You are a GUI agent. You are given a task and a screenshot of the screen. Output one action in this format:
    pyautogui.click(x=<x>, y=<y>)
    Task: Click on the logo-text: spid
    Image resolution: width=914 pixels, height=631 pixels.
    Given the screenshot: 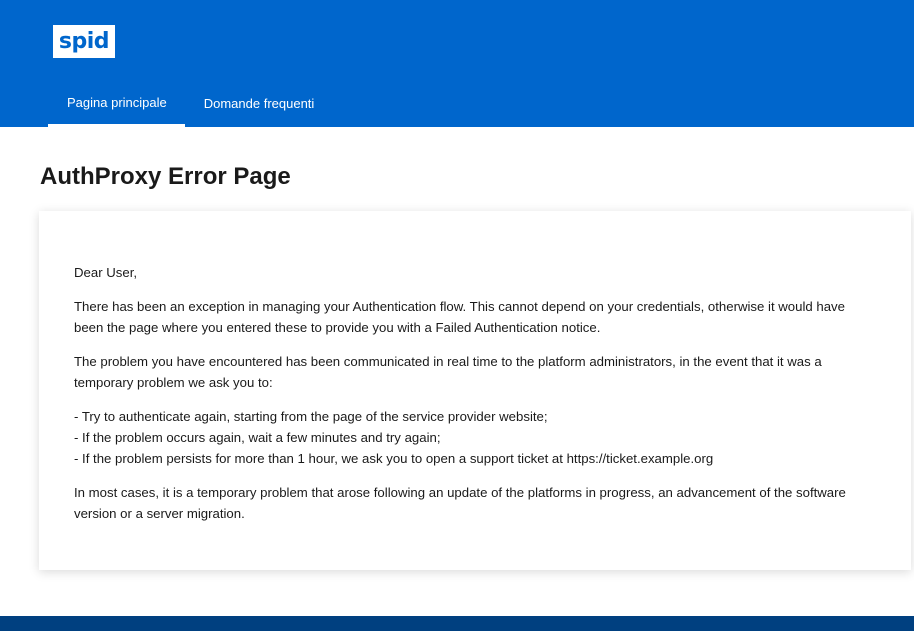 What is the action you would take?
    pyautogui.click(x=84, y=41)
    